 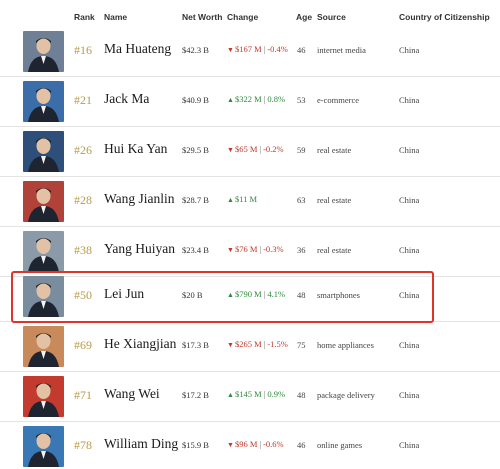 I want to click on change-amount: $265 M, so click(x=248, y=344).